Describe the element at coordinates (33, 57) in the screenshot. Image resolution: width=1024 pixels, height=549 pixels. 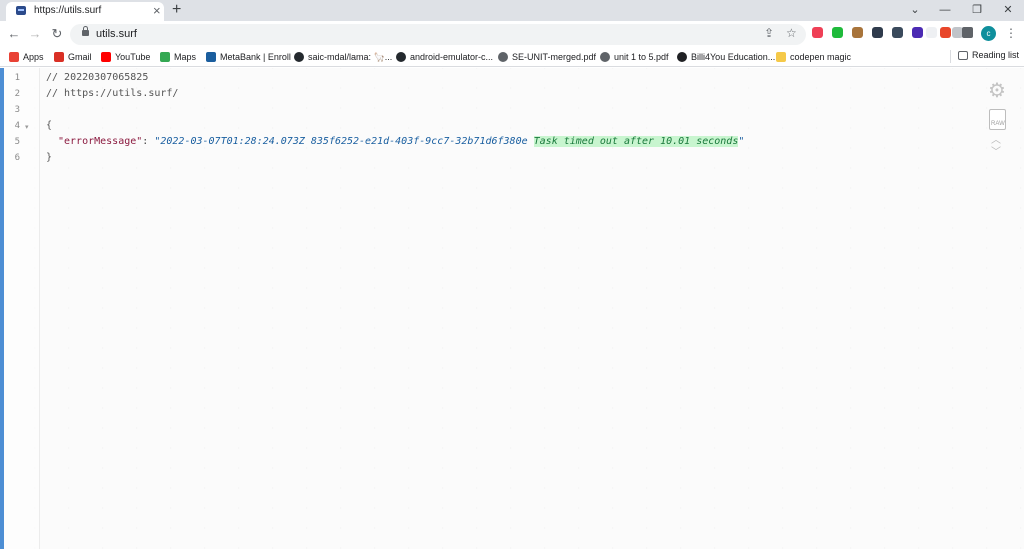
I see `bookmark-label: Apps` at that location.